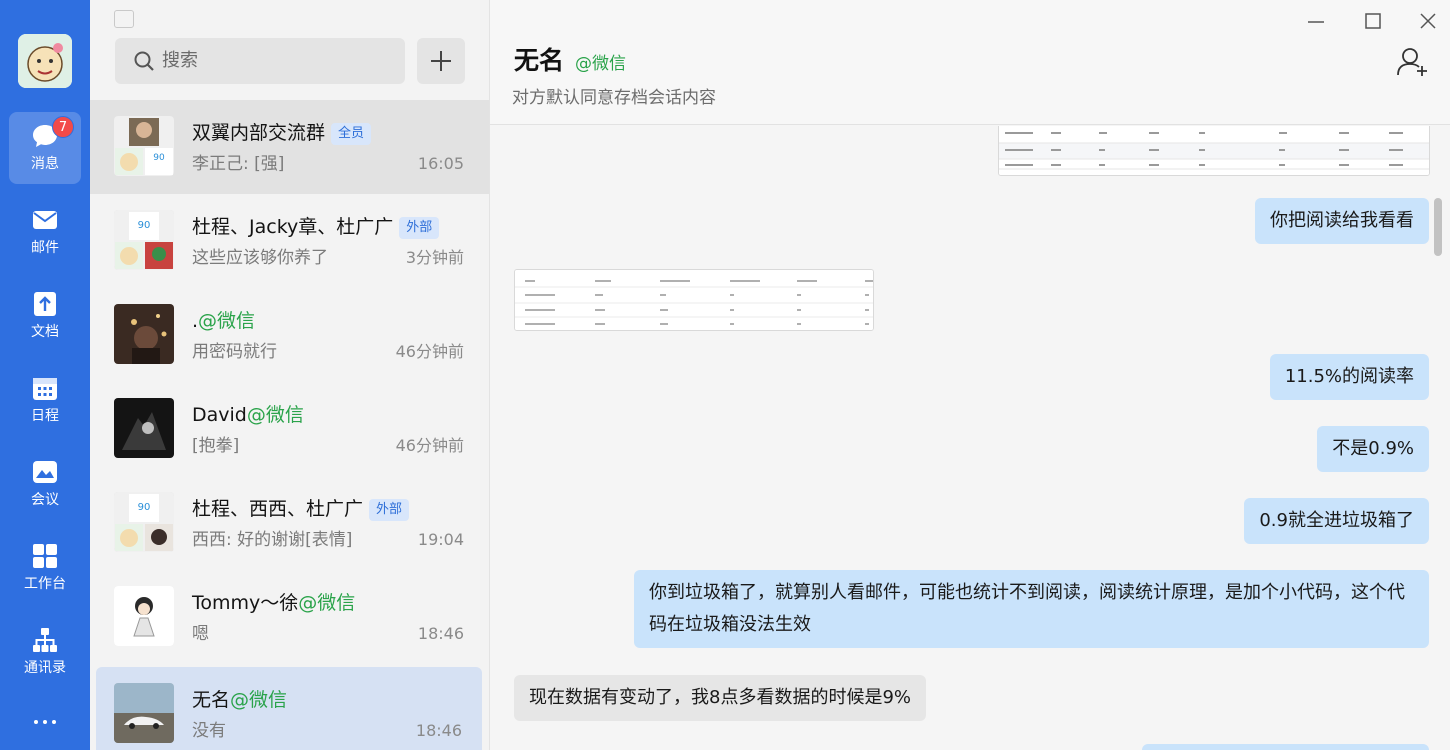 The image size is (1450, 750). I want to click on search-icon, so click(144, 61).